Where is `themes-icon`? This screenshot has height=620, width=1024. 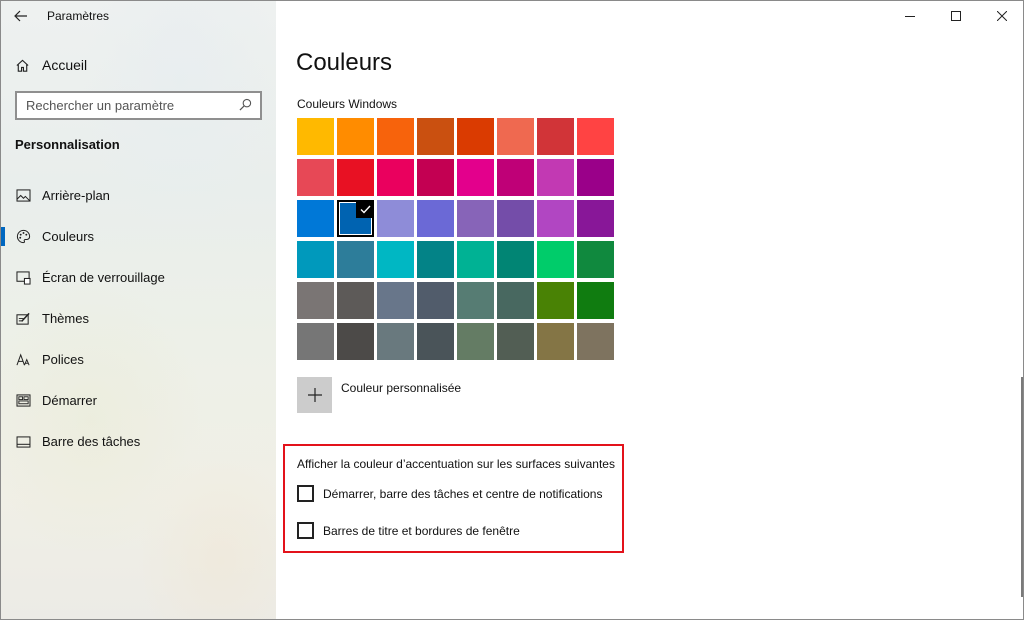
themes-icon is located at coordinates (23, 319).